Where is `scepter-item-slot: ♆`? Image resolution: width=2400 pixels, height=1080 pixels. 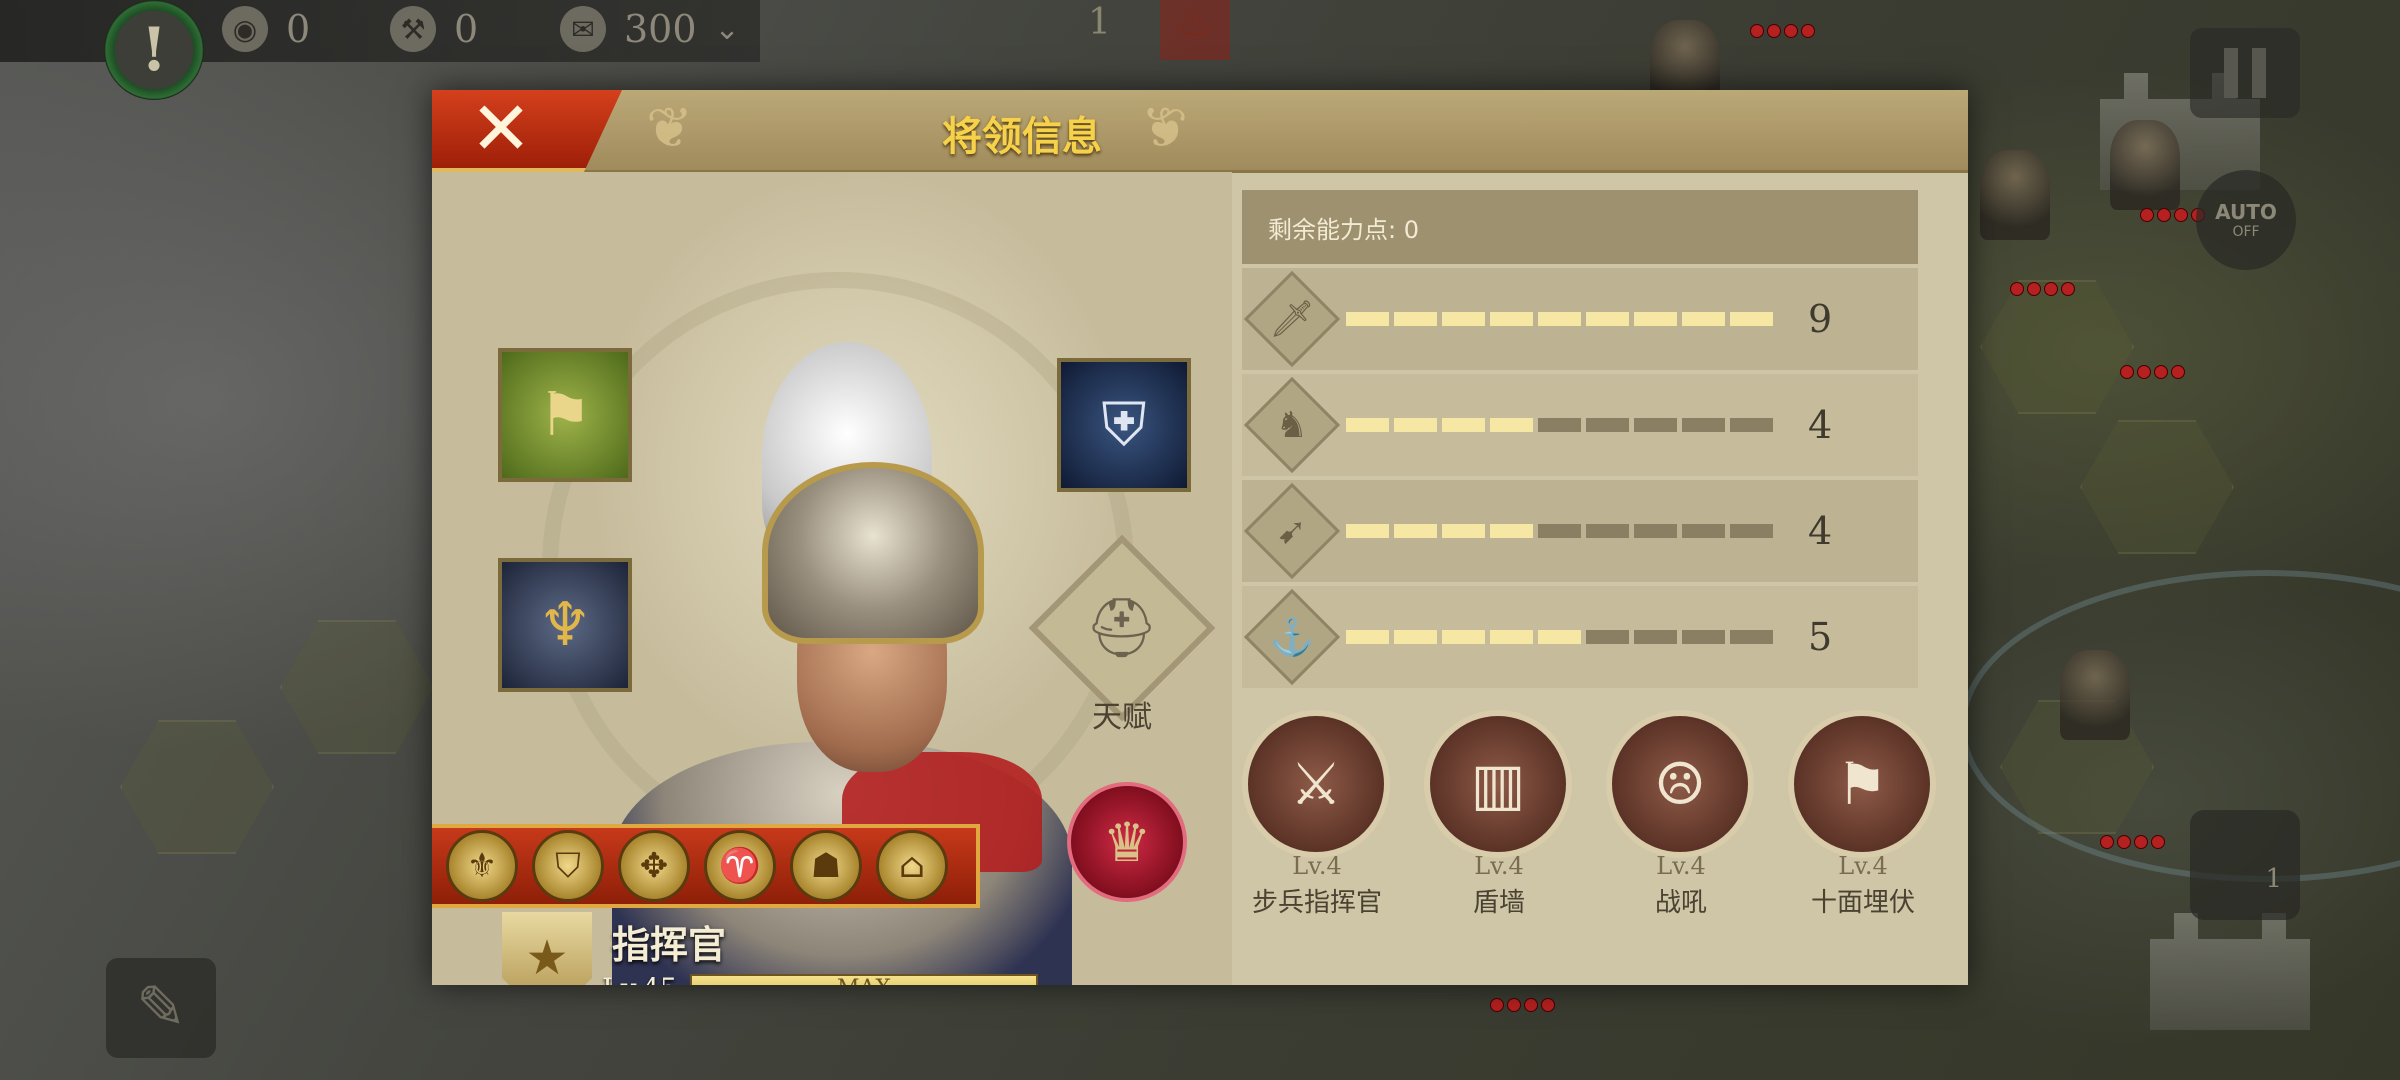
scepter-item-slot: ♆ is located at coordinates (565, 625).